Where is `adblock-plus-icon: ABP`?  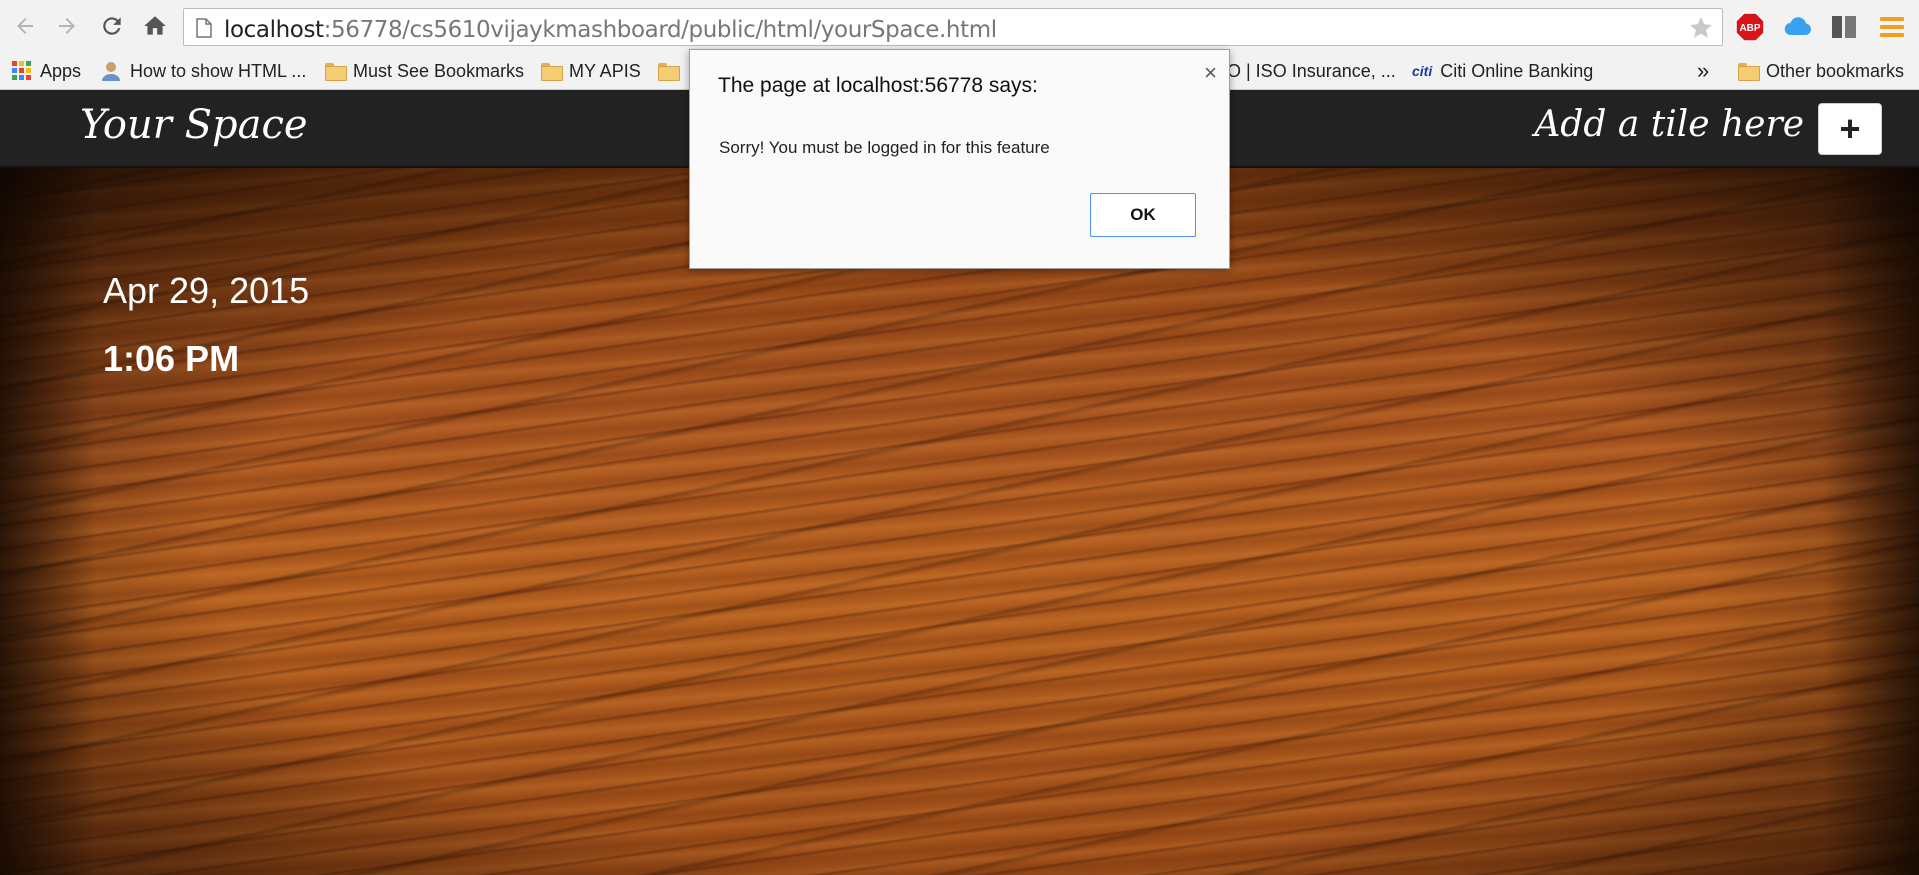 adblock-plus-icon: ABP is located at coordinates (1750, 27).